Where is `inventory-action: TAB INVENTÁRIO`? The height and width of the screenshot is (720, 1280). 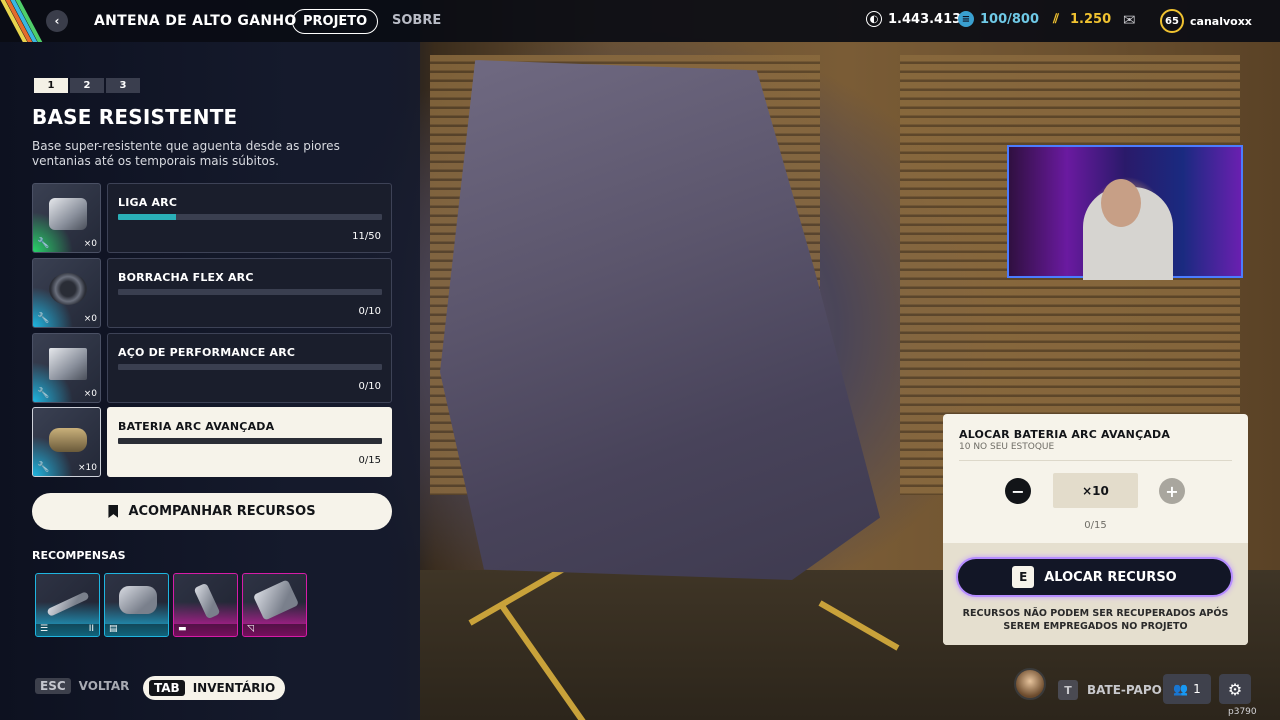
inventory-action: TAB INVENTÁRIO is located at coordinates (214, 688).